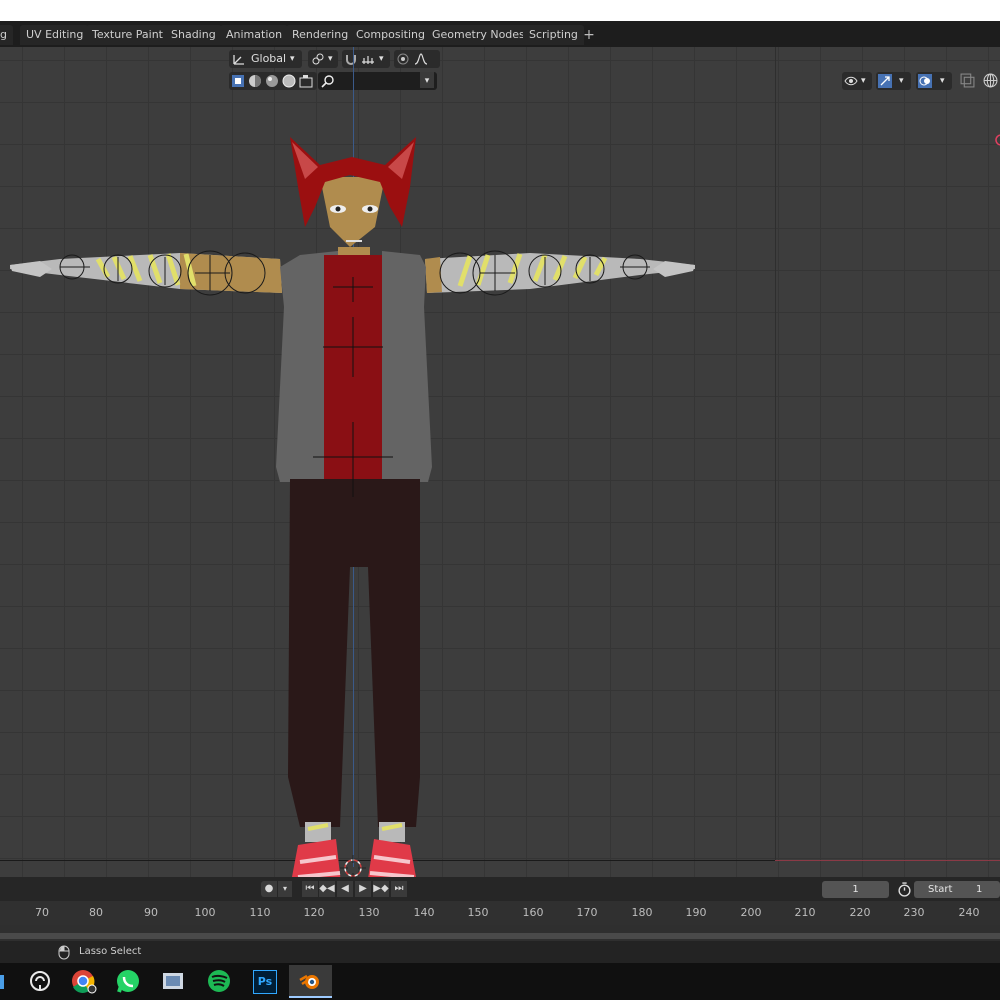 This screenshot has width=1000, height=1000. What do you see at coordinates (327, 889) in the screenshot?
I see `jump-to-keyframe-back-icon: ◆◀` at bounding box center [327, 889].